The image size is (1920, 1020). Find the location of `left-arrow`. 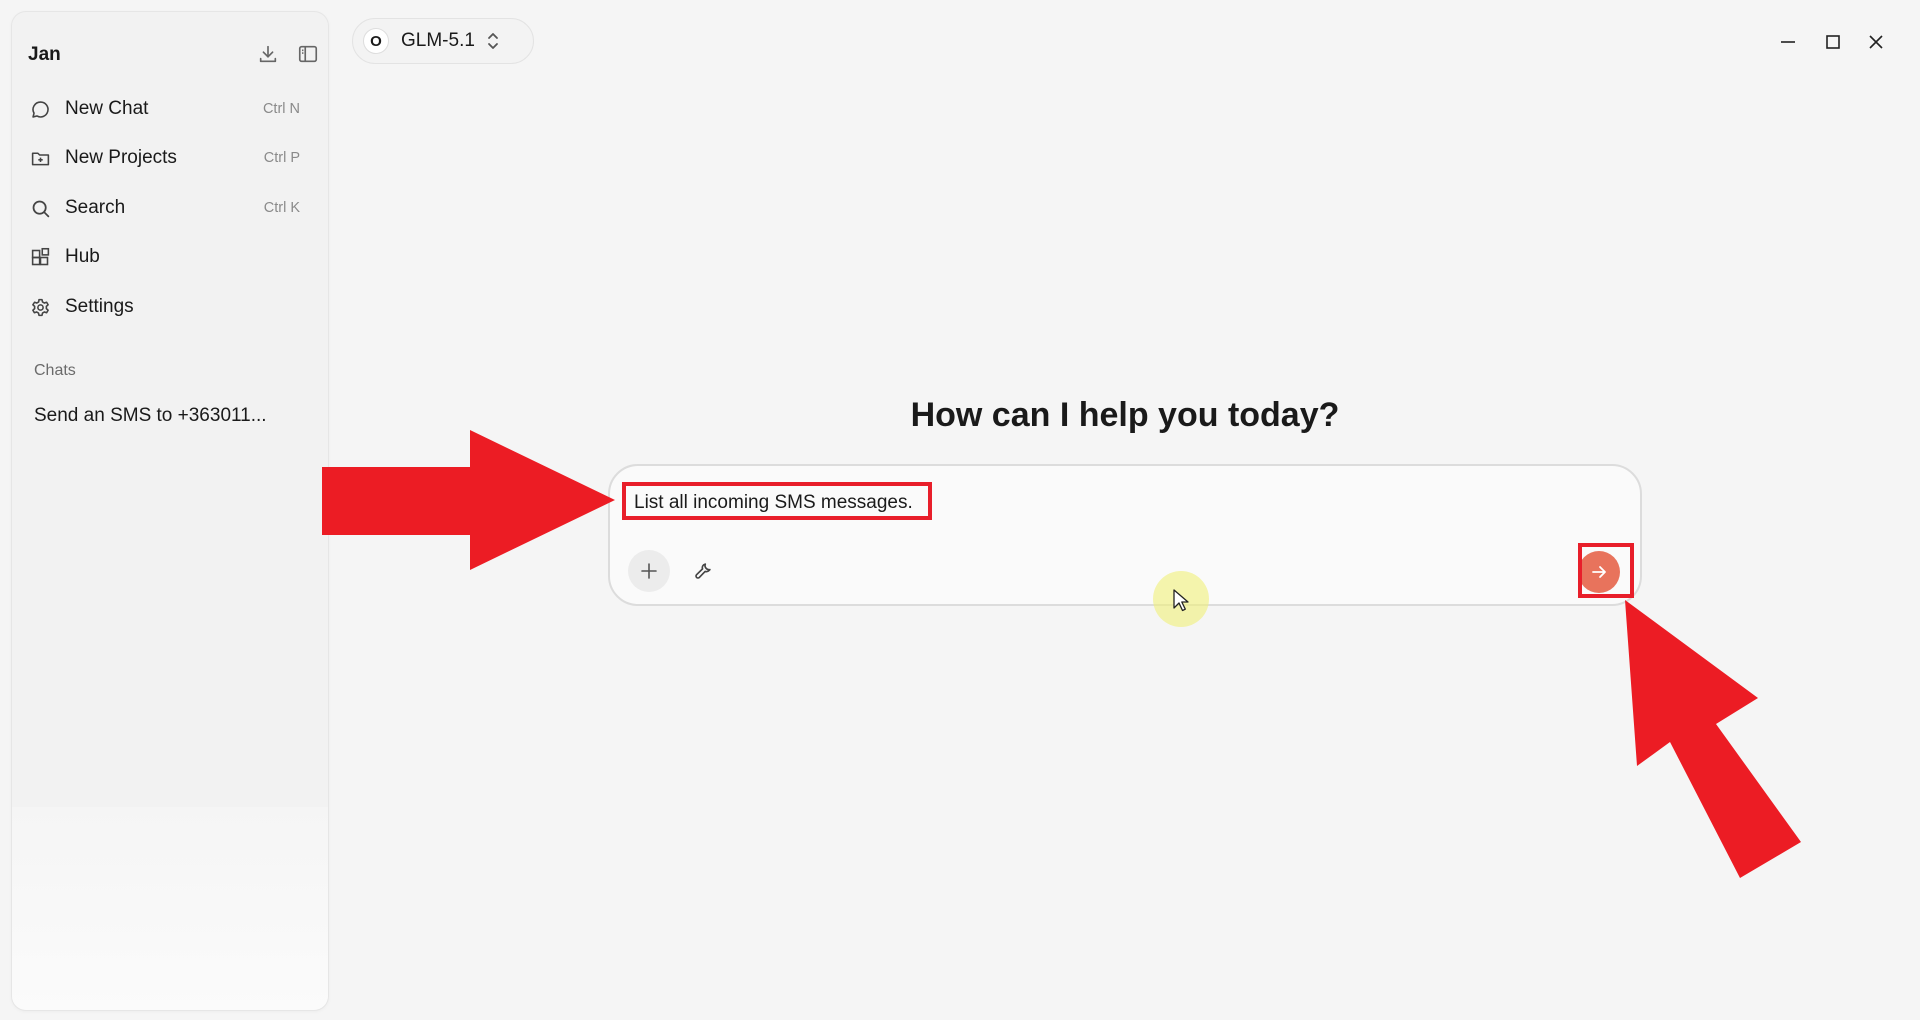

left-arrow is located at coordinates (468, 500).